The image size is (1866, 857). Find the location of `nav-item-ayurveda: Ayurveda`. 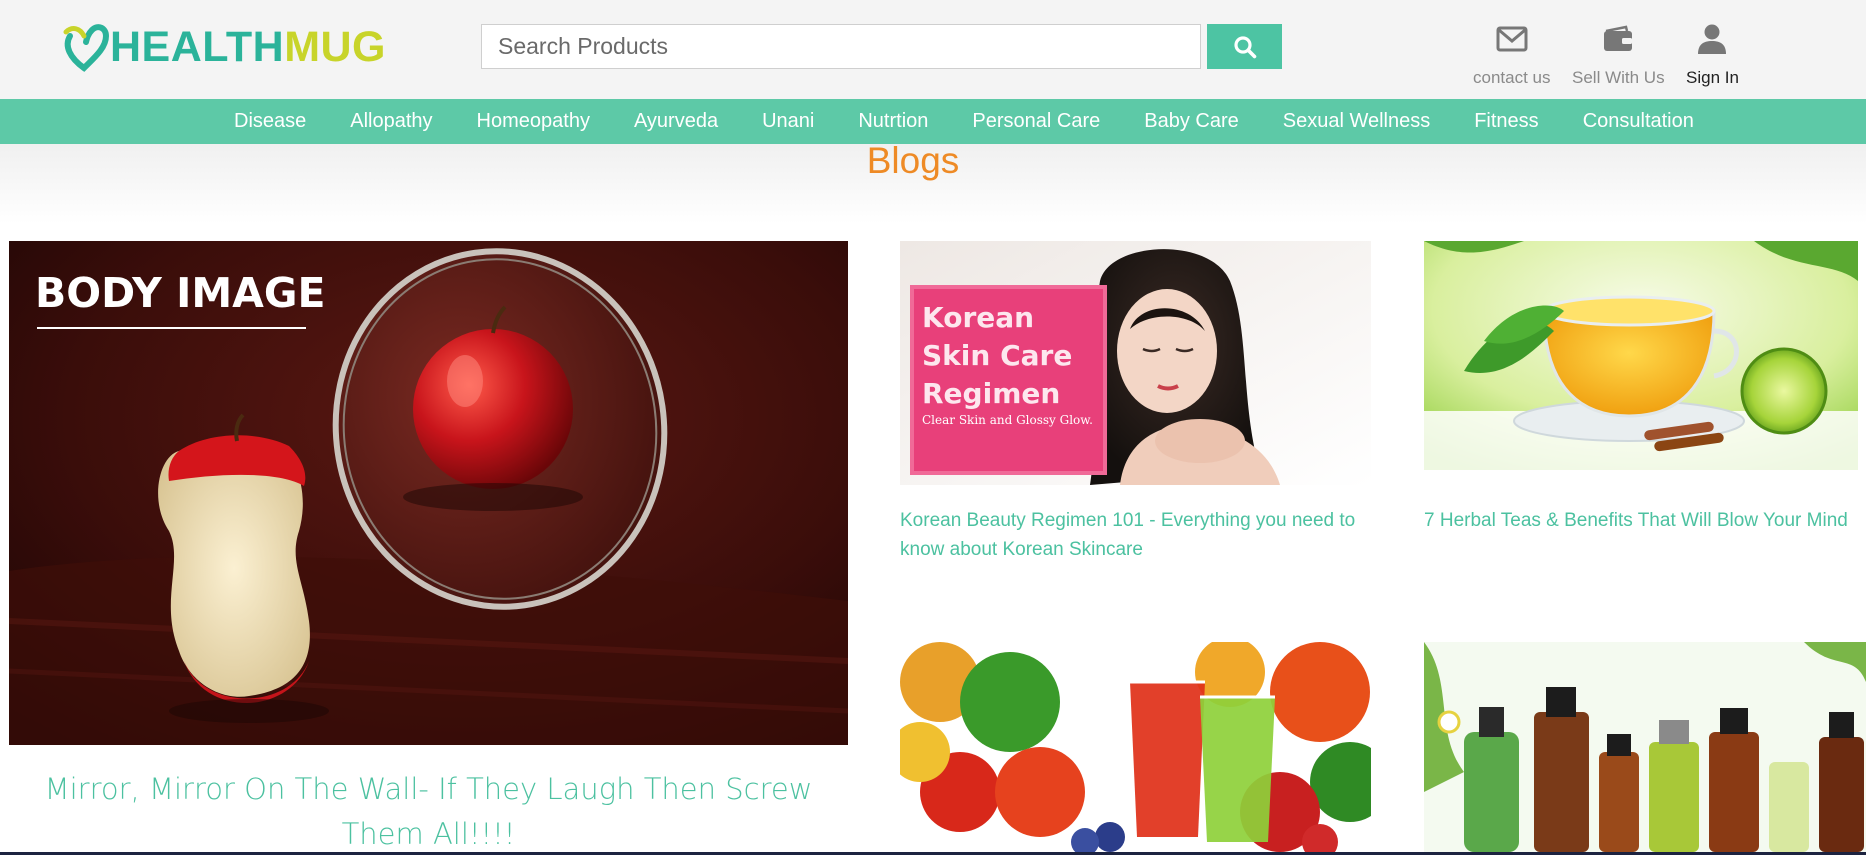

nav-item-ayurveda: Ayurveda is located at coordinates (676, 121).